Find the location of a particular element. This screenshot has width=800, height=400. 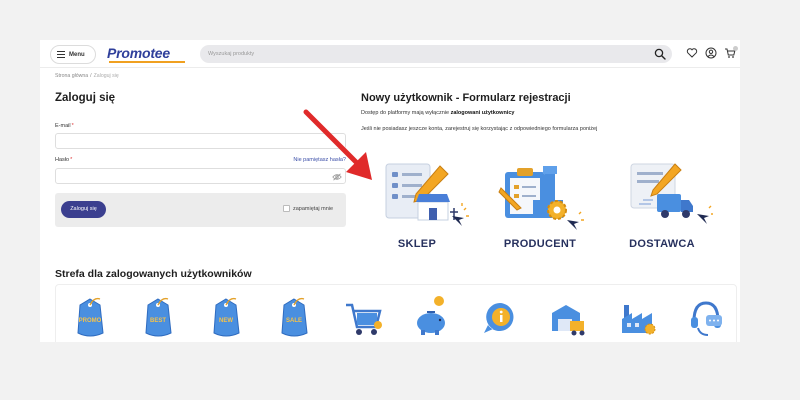

login-actions: Zaloguj się zapamiętaj mnie is located at coordinates (200, 210).